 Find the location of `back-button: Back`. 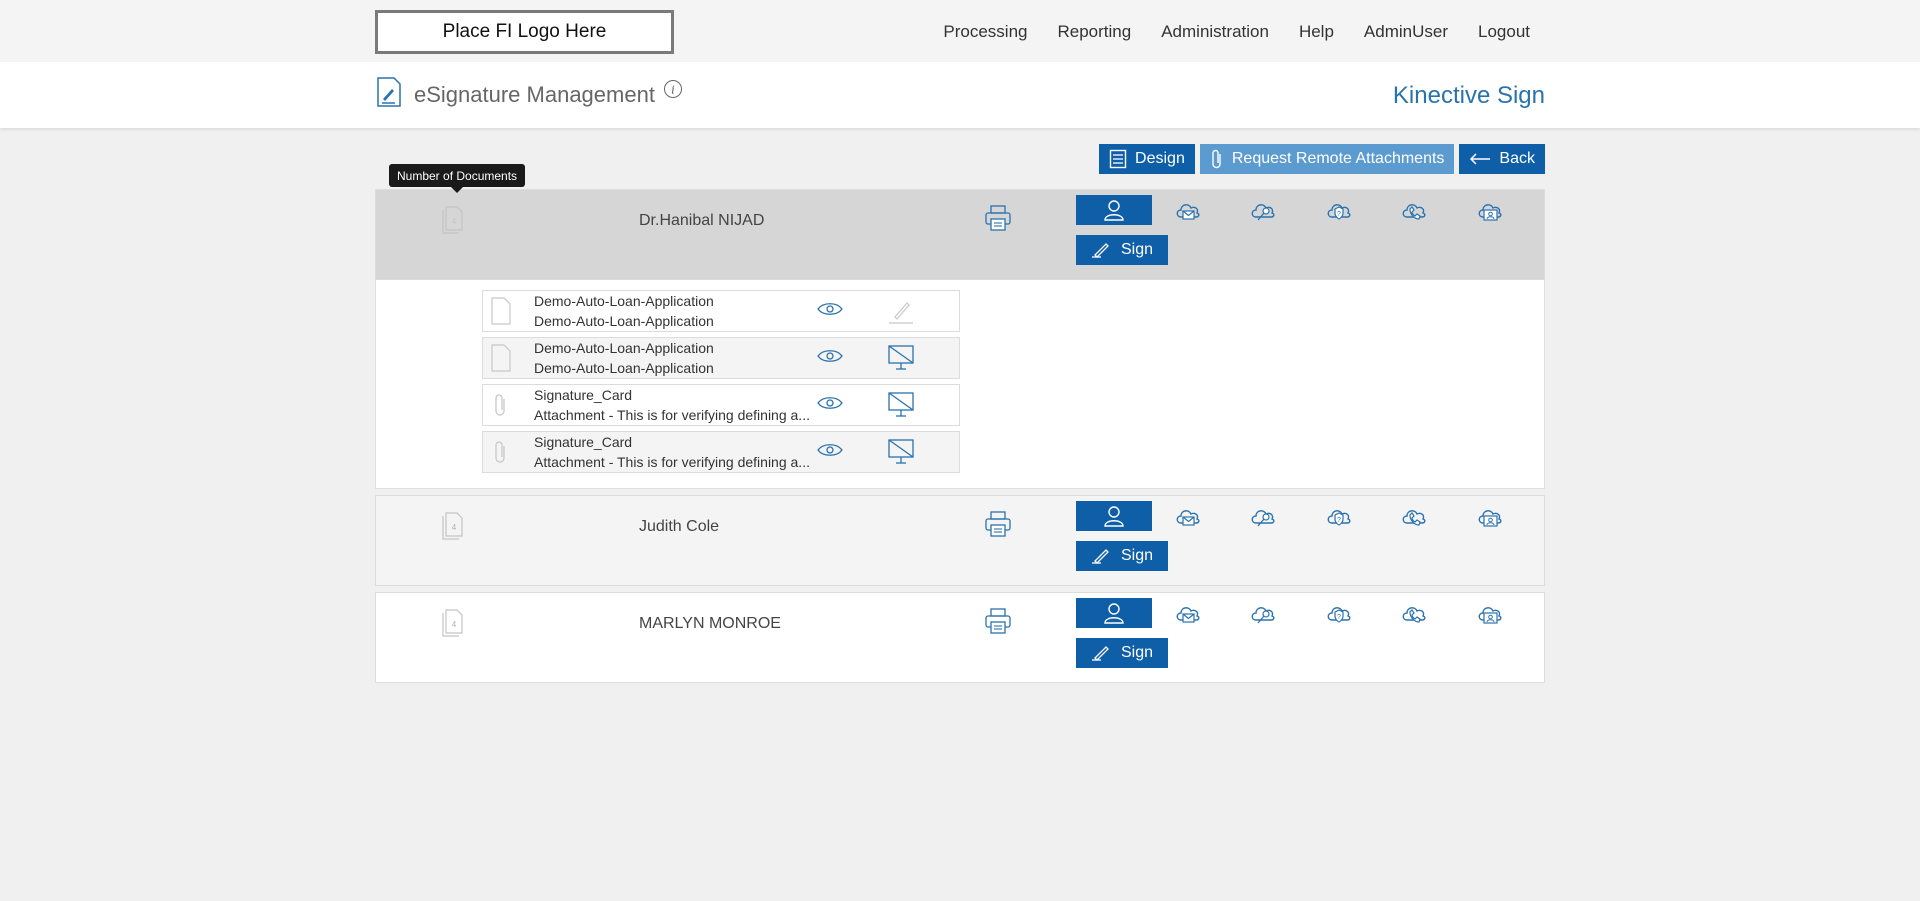

back-button: Back is located at coordinates (1502, 159).